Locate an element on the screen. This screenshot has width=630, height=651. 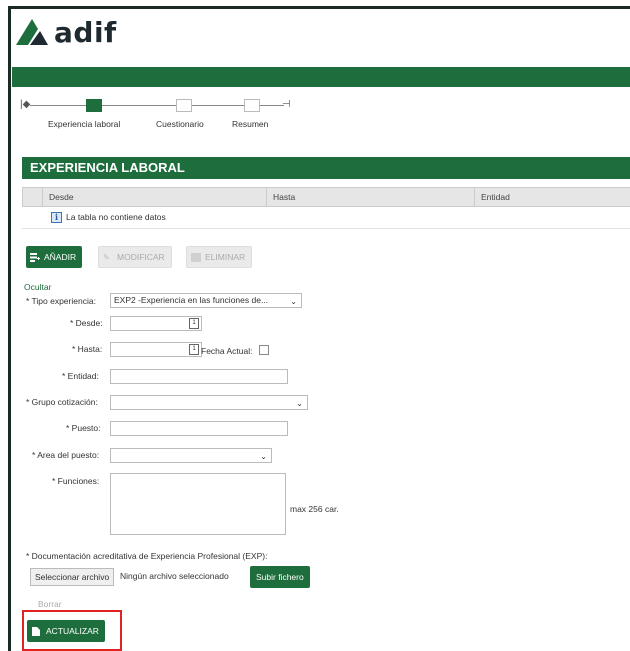
desde-label: * Desde: is located at coordinates (86, 323).